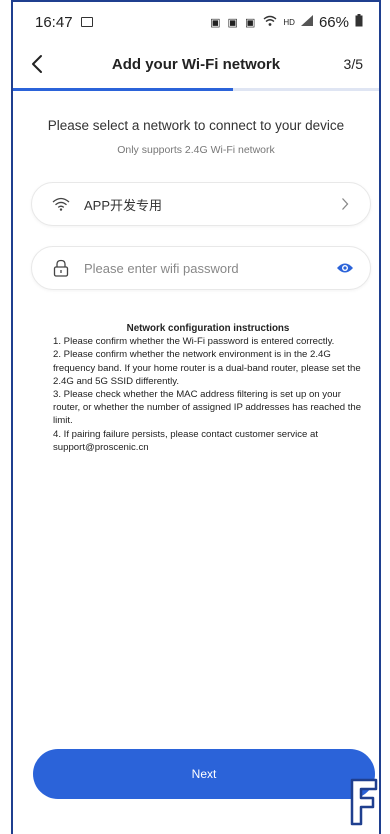  What do you see at coordinates (204, 774) in the screenshot?
I see `next-button: Next` at bounding box center [204, 774].